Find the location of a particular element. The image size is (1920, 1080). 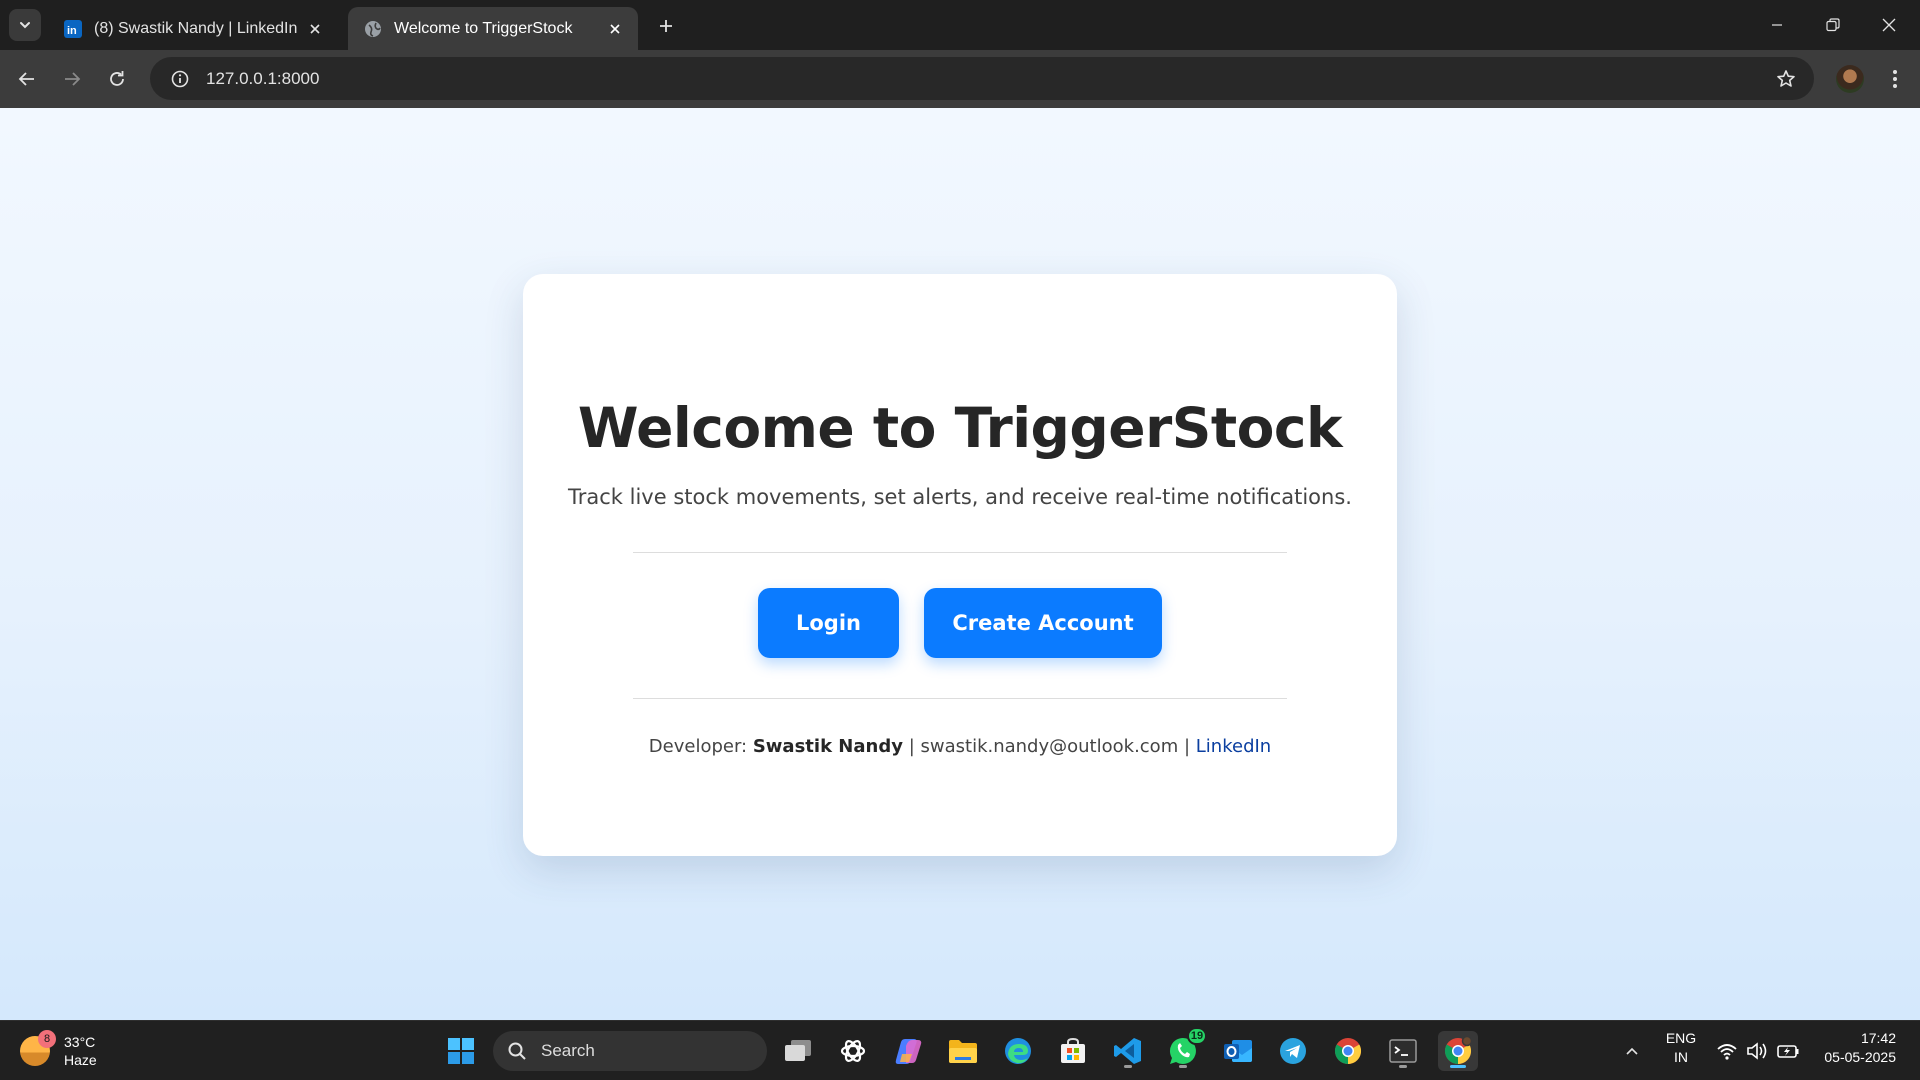

linkedin-icon: in is located at coordinates (73, 28).